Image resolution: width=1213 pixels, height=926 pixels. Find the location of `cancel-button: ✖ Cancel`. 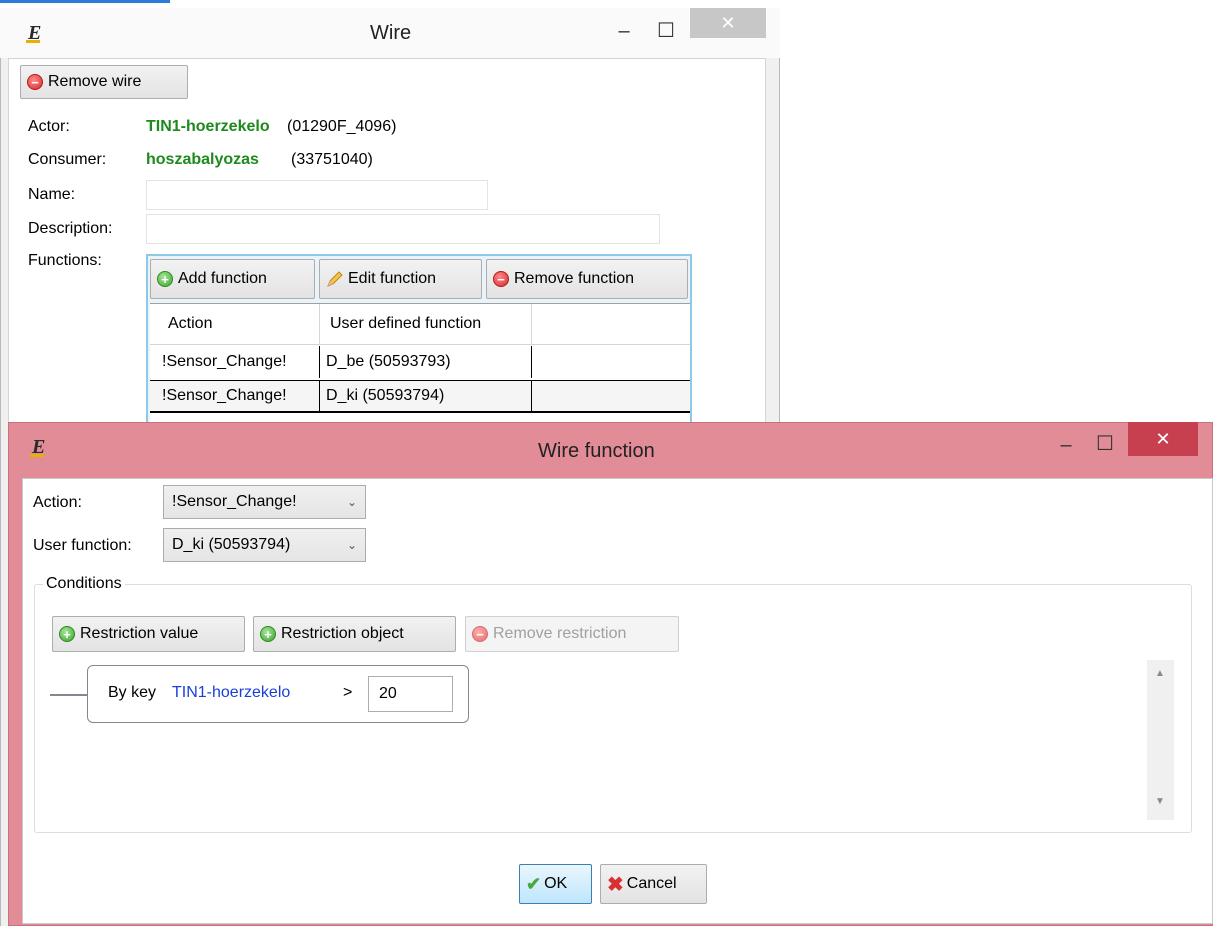

cancel-button: ✖ Cancel is located at coordinates (653, 884).